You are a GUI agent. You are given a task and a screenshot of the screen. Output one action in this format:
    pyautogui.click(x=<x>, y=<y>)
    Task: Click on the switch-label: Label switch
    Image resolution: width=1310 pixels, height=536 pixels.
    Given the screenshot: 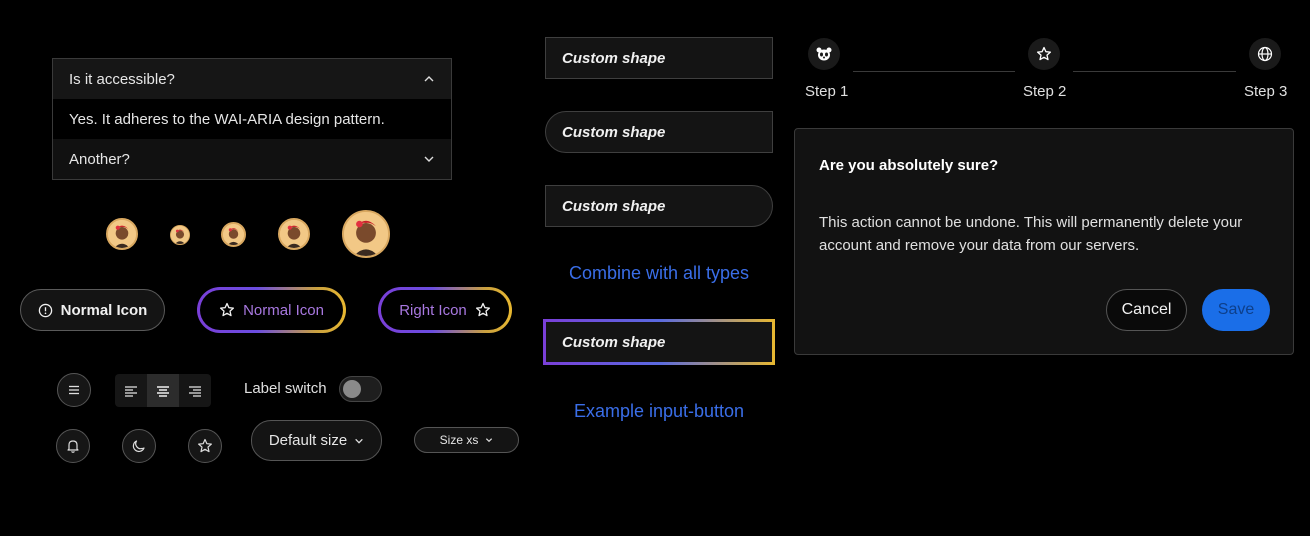 What is the action you would take?
    pyautogui.click(x=285, y=388)
    